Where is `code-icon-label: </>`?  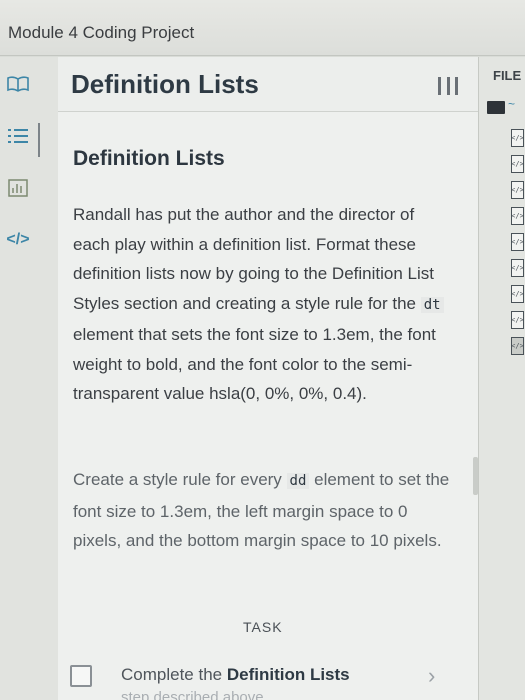 code-icon-label: </> is located at coordinates (18, 239).